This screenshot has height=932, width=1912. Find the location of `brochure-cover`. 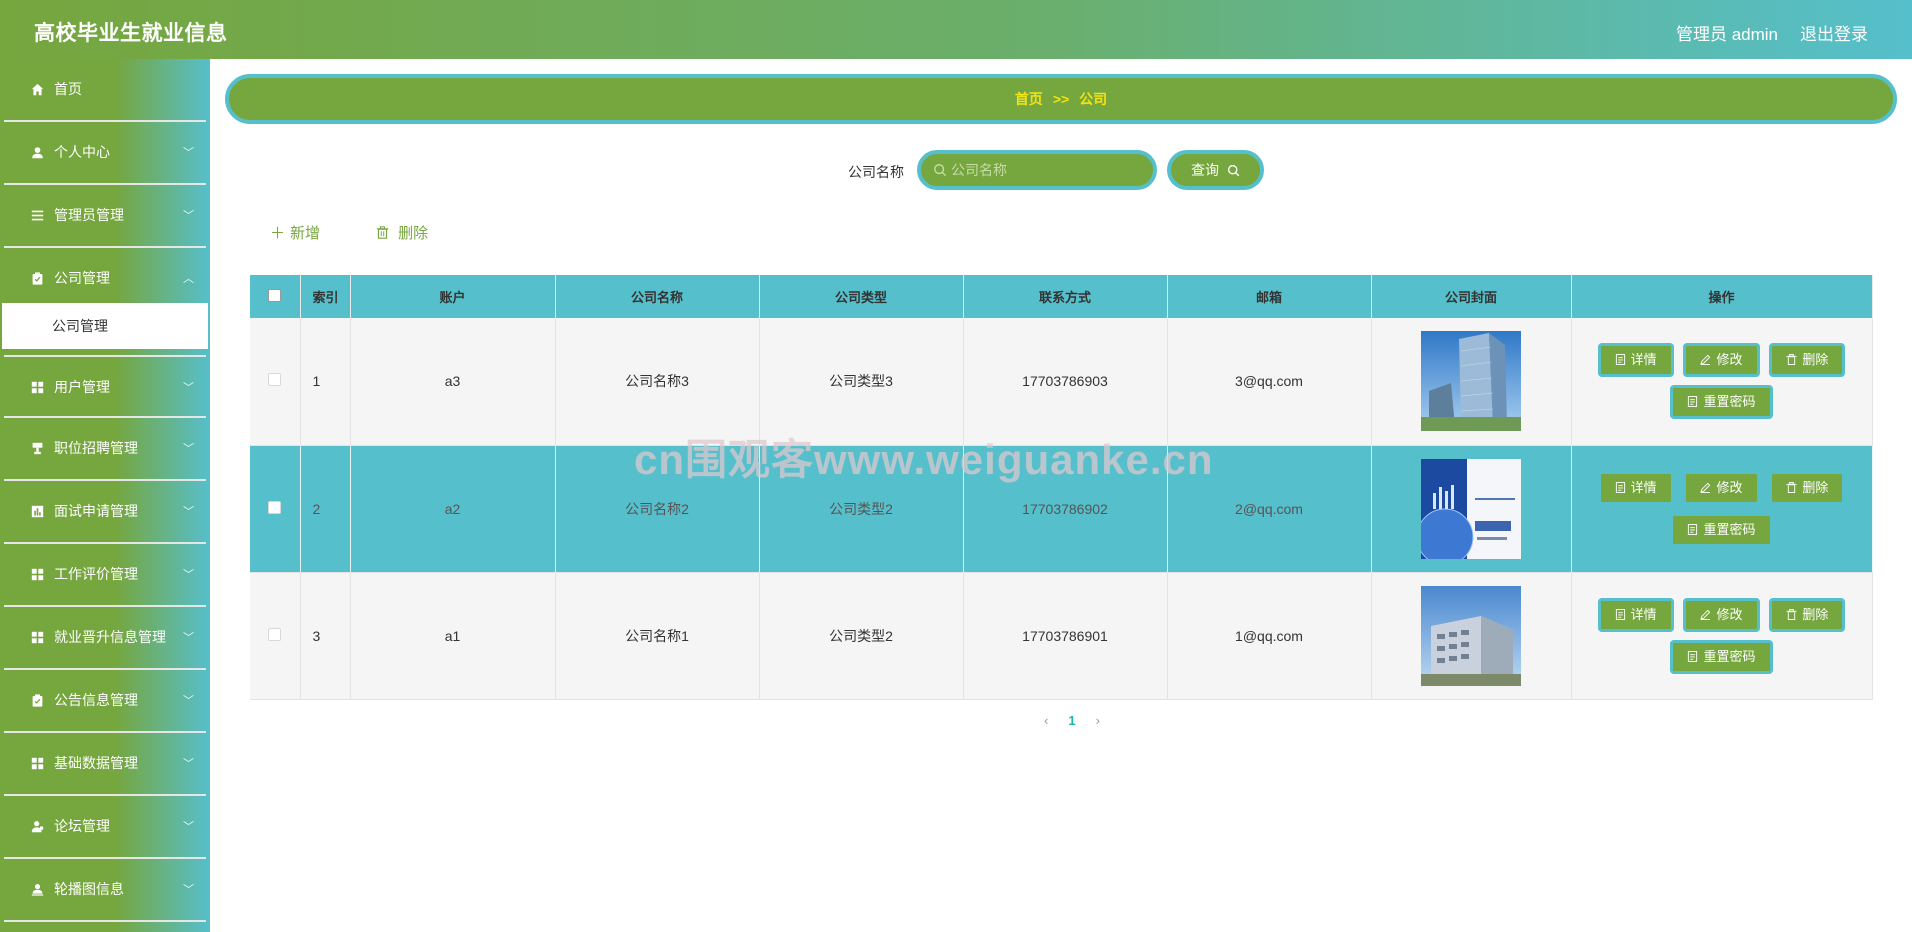

brochure-cover is located at coordinates (1471, 508).